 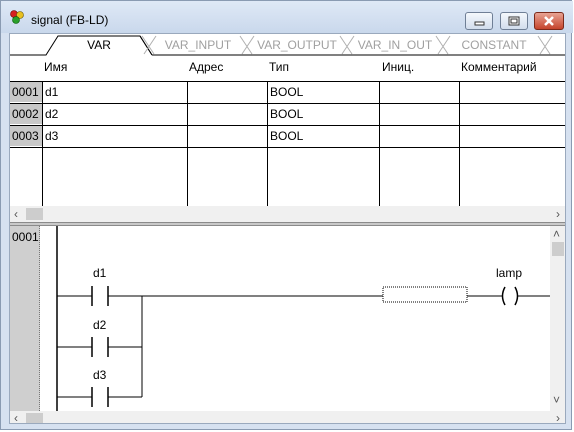 I want to click on maximize-icon, so click(x=514, y=21).